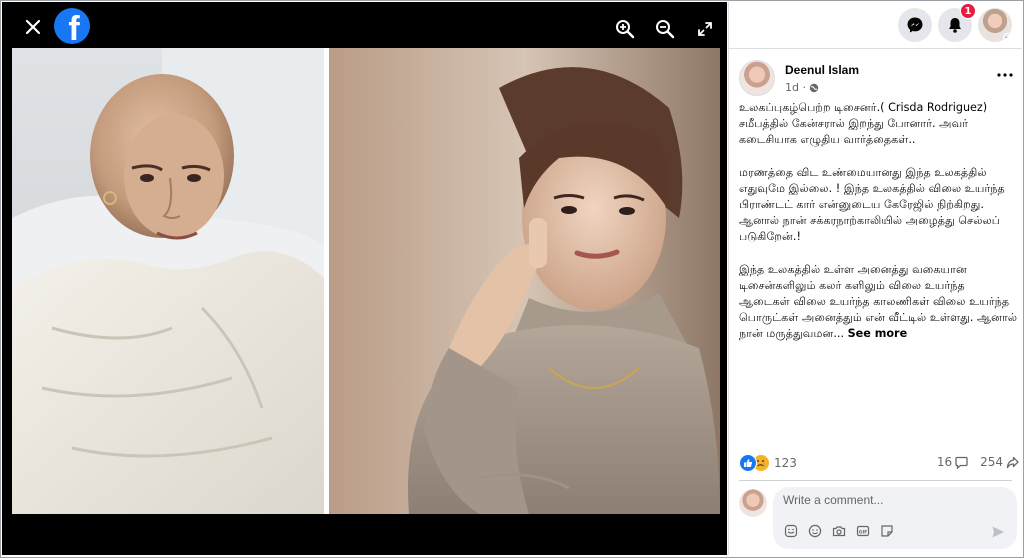  Describe the element at coordinates (955, 25) in the screenshot. I see `bell-icon` at that location.